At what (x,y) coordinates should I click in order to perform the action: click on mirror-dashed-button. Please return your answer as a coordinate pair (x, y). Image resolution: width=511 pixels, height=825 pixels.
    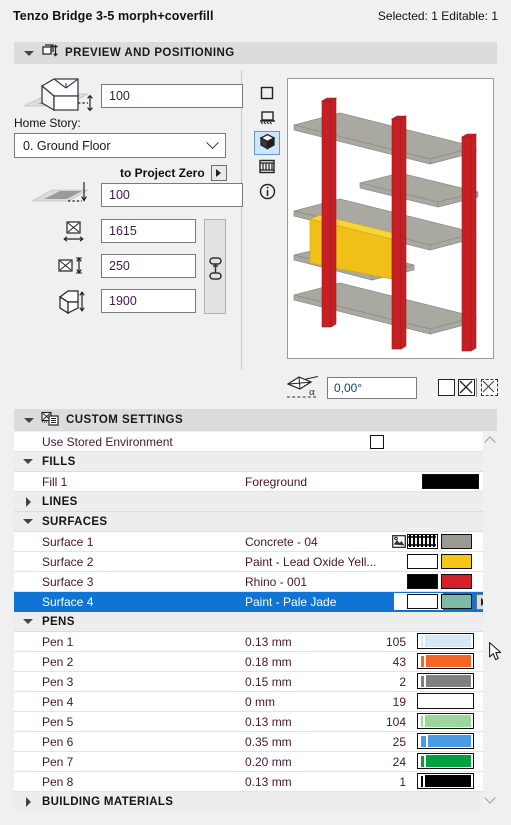
    Looking at the image, I should click on (489, 387).